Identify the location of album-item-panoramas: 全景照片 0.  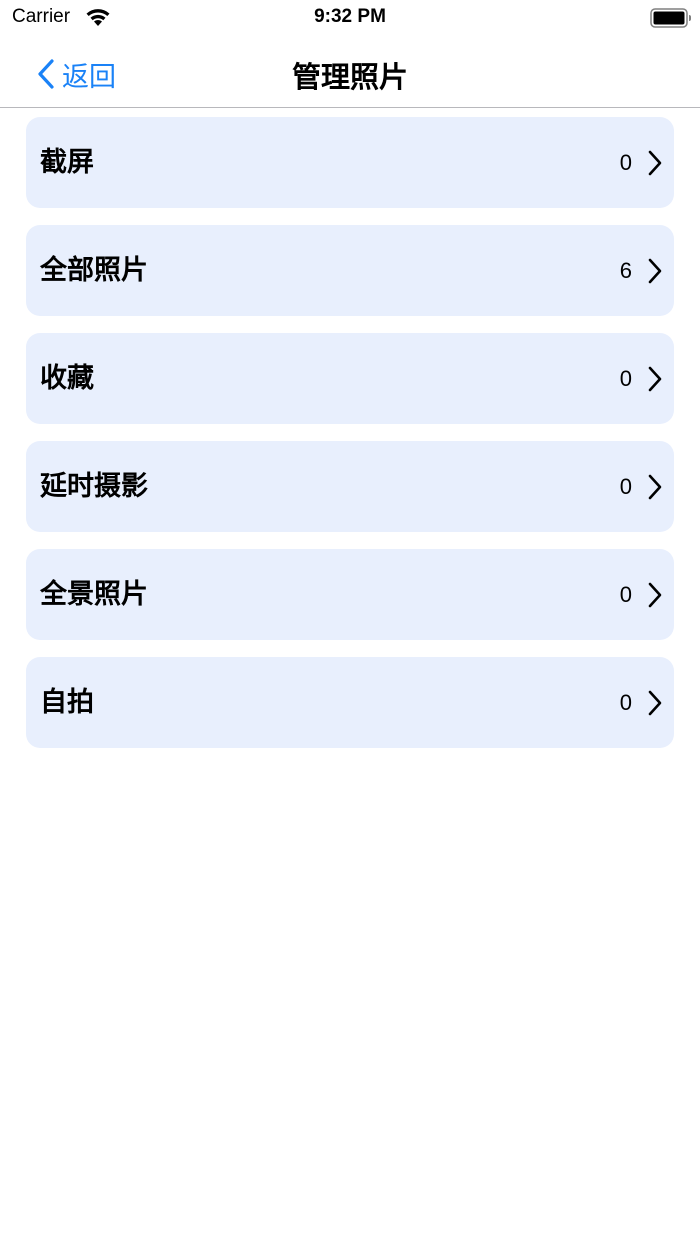
(350, 594).